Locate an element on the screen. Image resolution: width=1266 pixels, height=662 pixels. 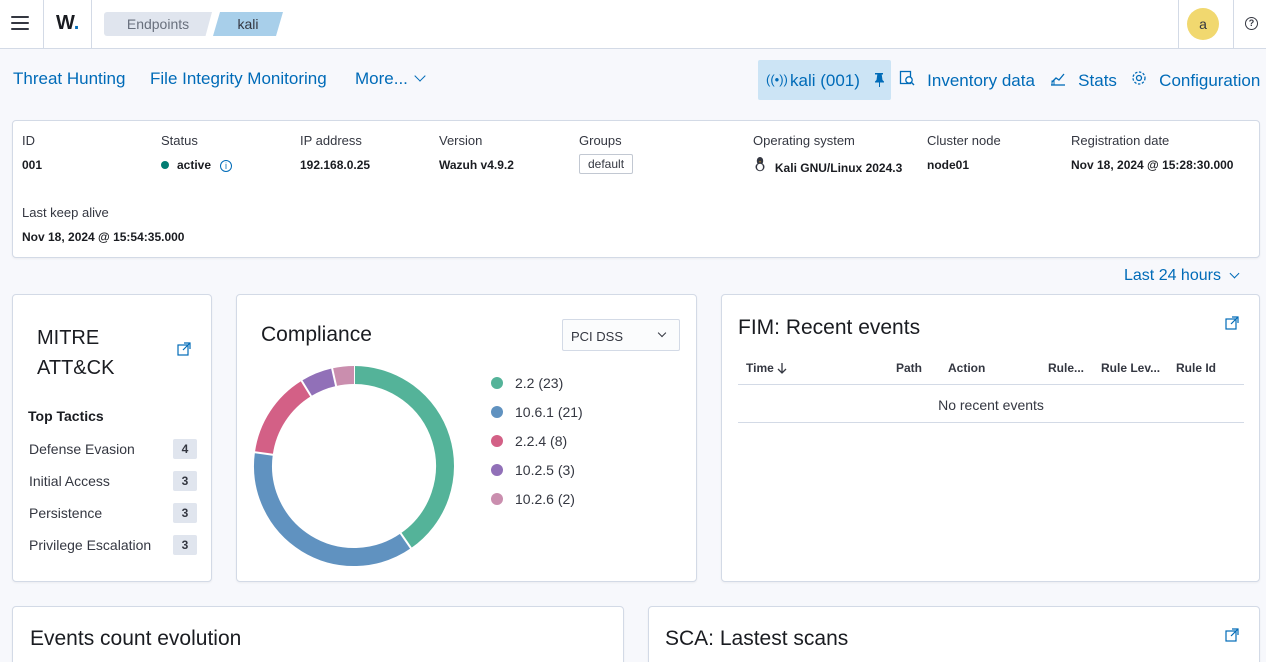
keepalive-label: Last keep alive is located at coordinates (65, 212).